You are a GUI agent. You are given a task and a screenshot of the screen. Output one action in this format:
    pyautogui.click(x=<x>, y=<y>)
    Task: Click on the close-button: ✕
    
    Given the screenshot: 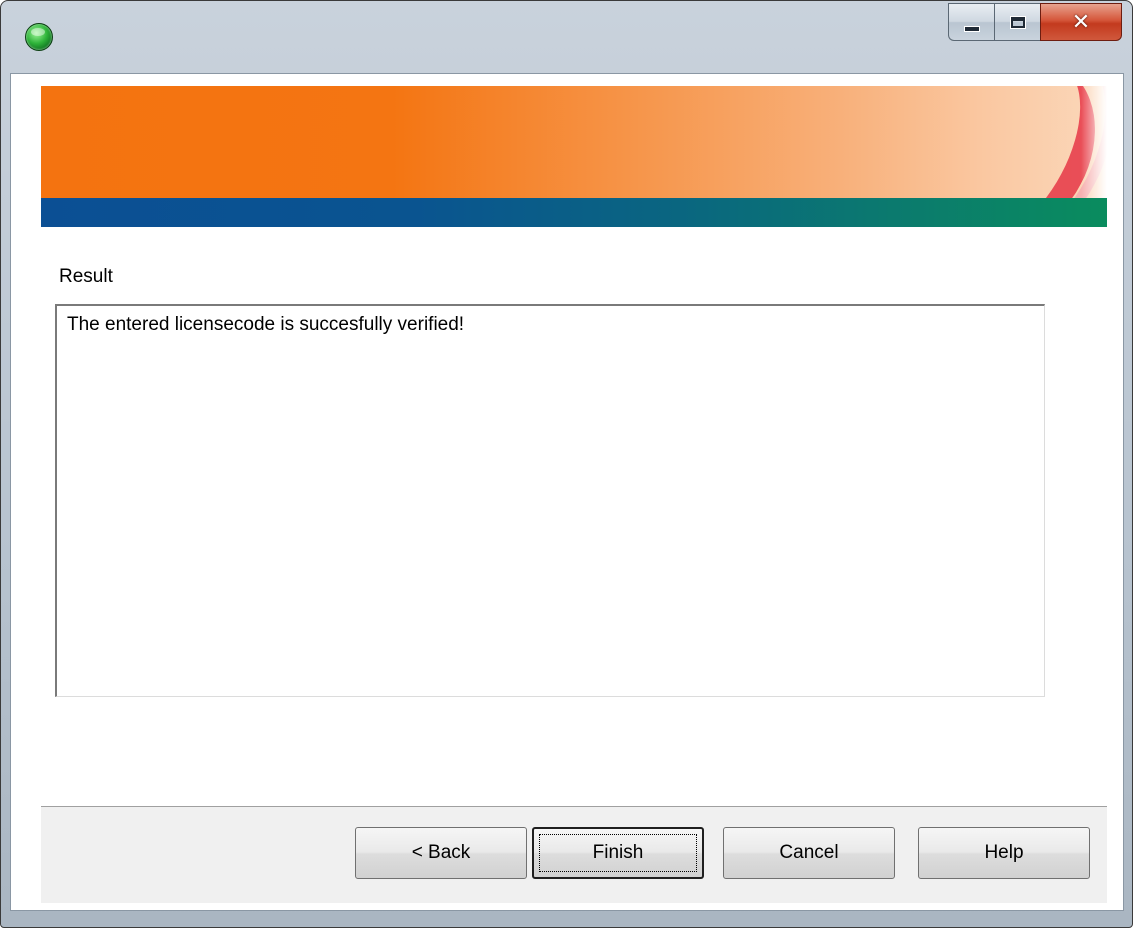 What is the action you would take?
    pyautogui.click(x=1081, y=22)
    